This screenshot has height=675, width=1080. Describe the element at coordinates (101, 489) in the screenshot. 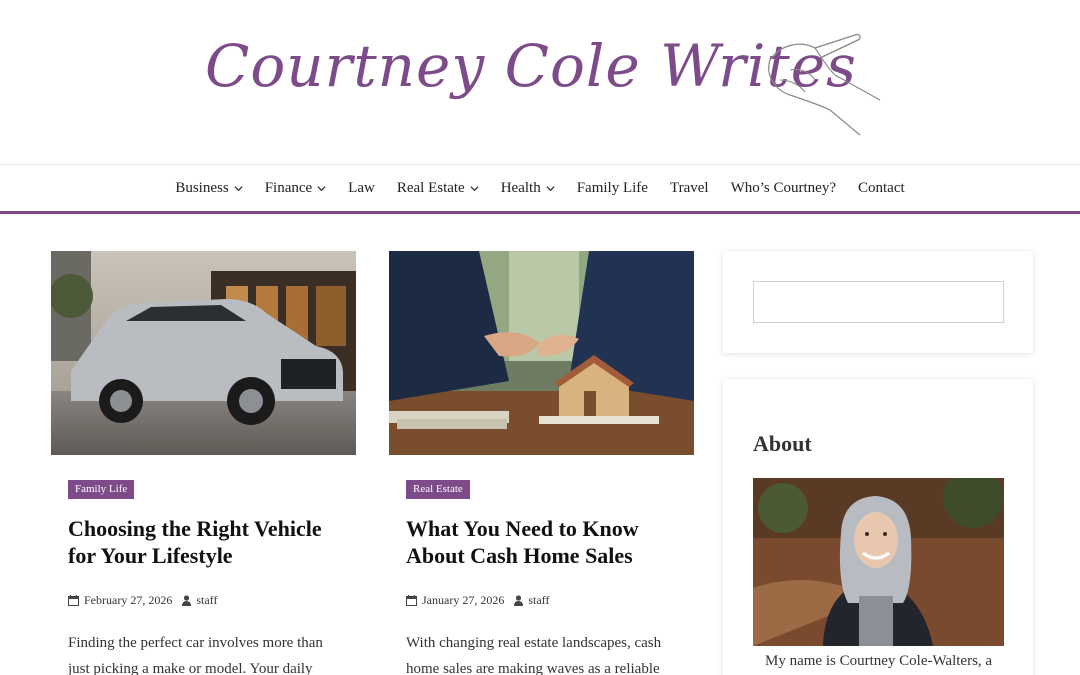

I see `category-badge: Family Life` at that location.